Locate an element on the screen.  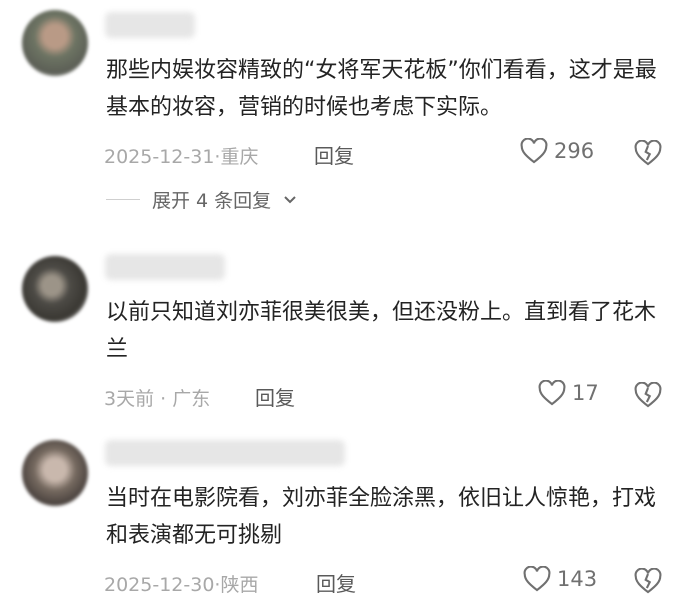
comment-text: 以前只知道刘亦菲很美很美，但还没粉上。直到看了花木兰 is located at coordinates (381, 331).